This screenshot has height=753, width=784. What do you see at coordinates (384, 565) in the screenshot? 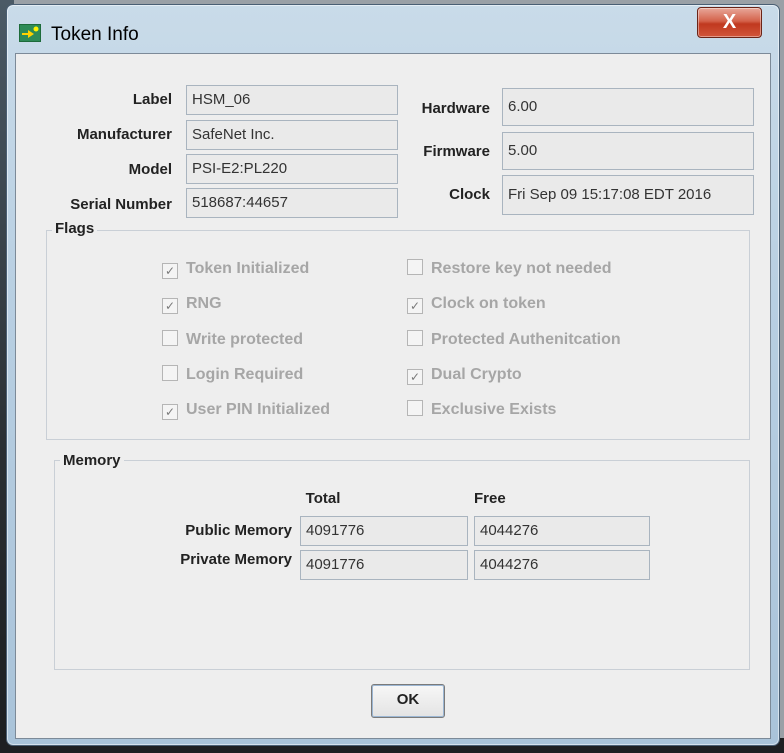
I see `private-memory-total-field: 4091776` at bounding box center [384, 565].